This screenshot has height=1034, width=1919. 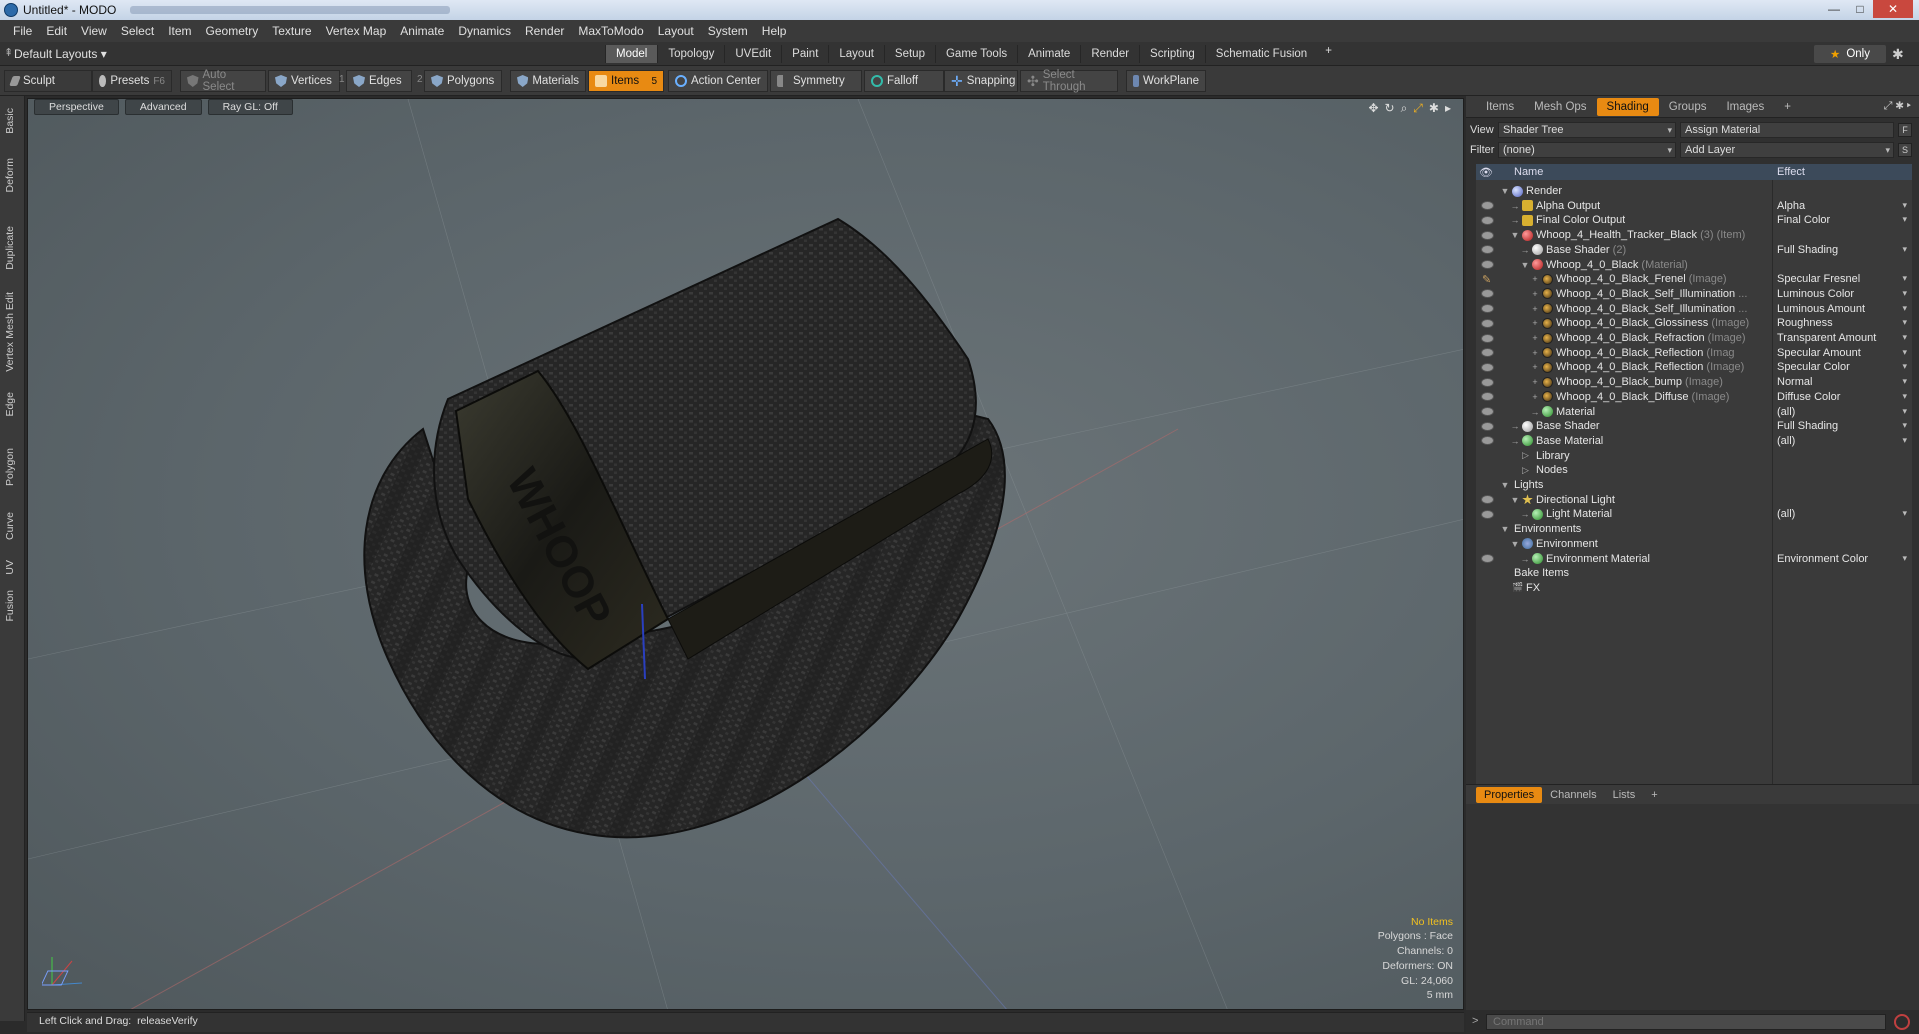 I want to click on palette-tab-fusion: Fusion, so click(x=12, y=606).